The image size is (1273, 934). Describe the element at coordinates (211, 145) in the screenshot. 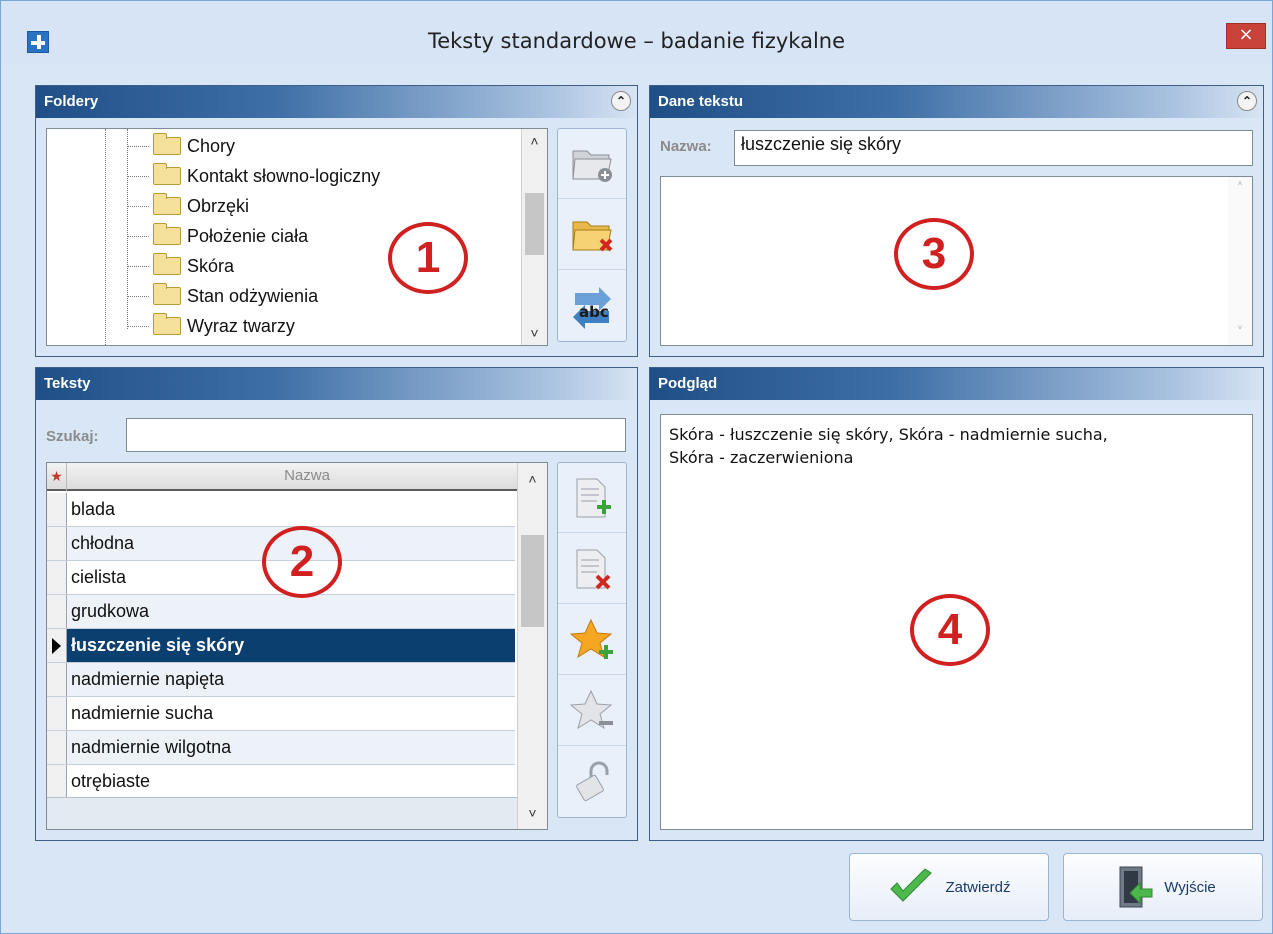

I see `folder-label: Chory` at that location.